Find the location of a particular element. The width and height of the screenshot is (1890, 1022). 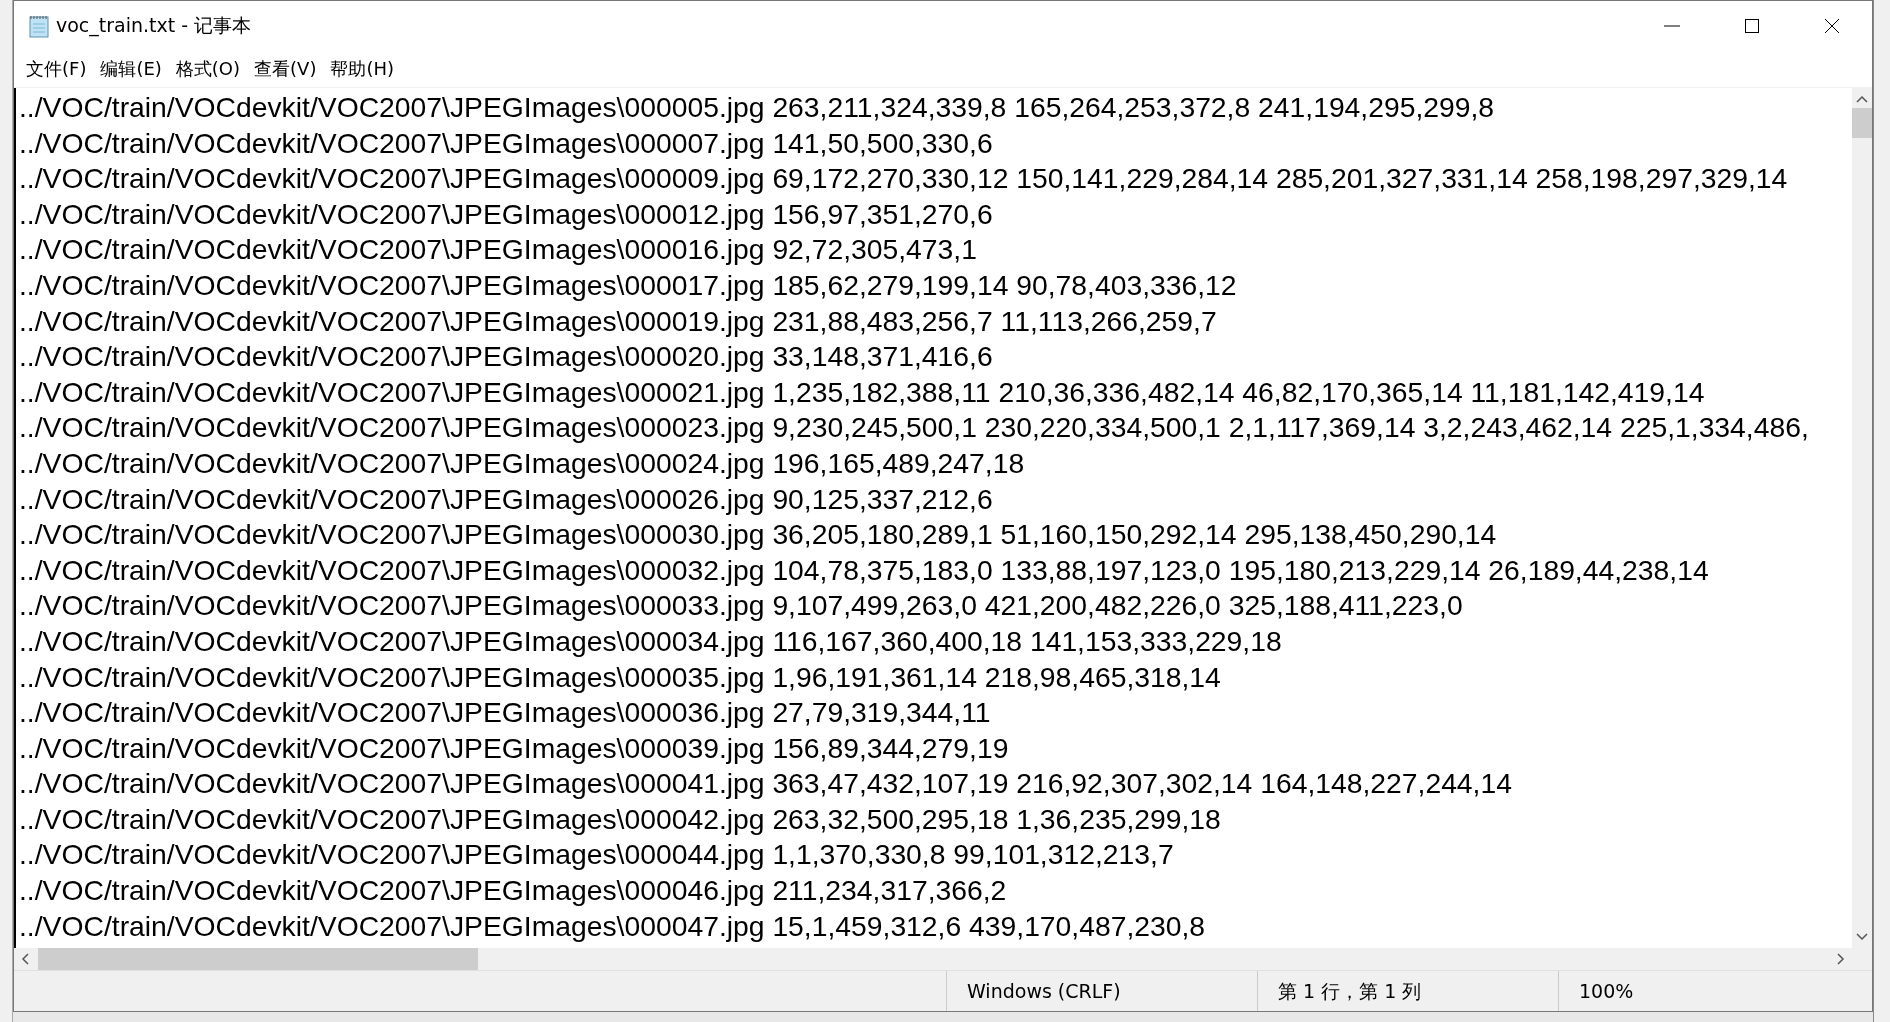

menu-item: 查看(V) is located at coordinates (285, 69).